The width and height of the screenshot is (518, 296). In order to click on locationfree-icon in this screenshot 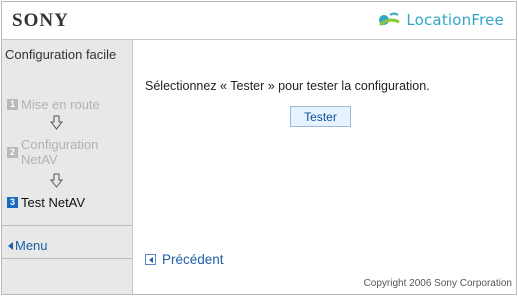, I will do `click(389, 19)`.